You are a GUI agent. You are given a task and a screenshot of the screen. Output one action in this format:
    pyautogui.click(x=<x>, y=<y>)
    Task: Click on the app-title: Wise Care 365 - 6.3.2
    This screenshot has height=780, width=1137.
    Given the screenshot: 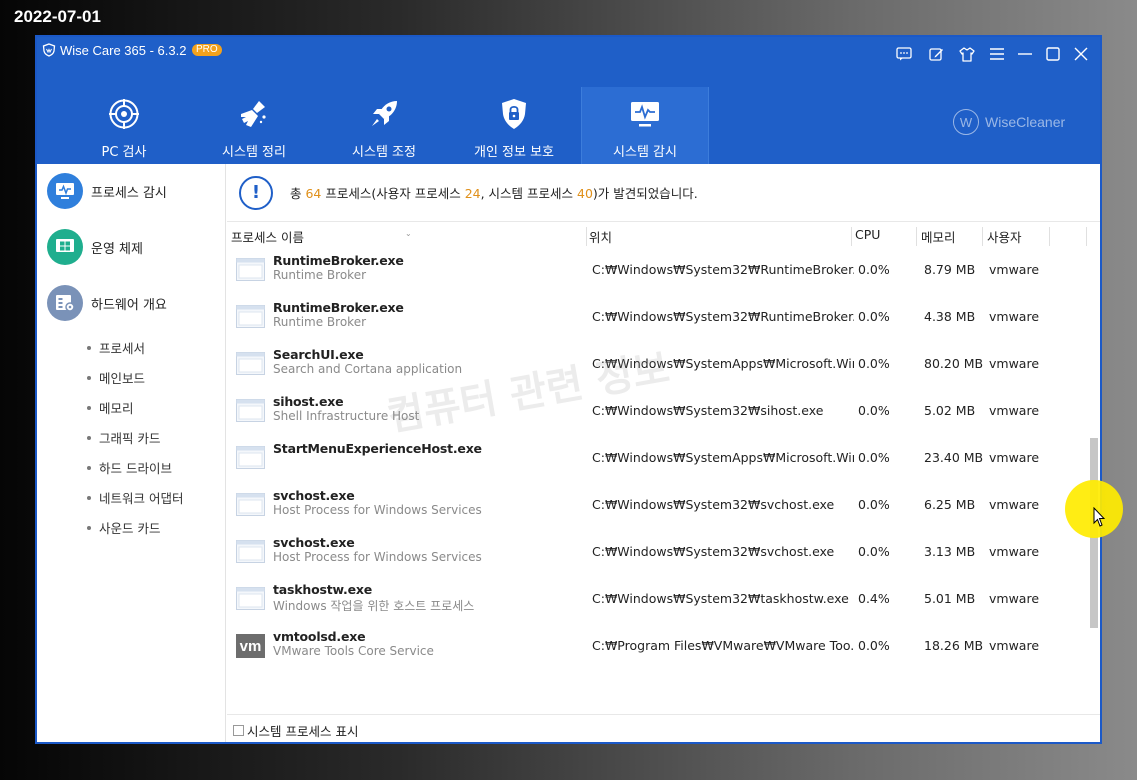 What is the action you would take?
    pyautogui.click(x=123, y=50)
    